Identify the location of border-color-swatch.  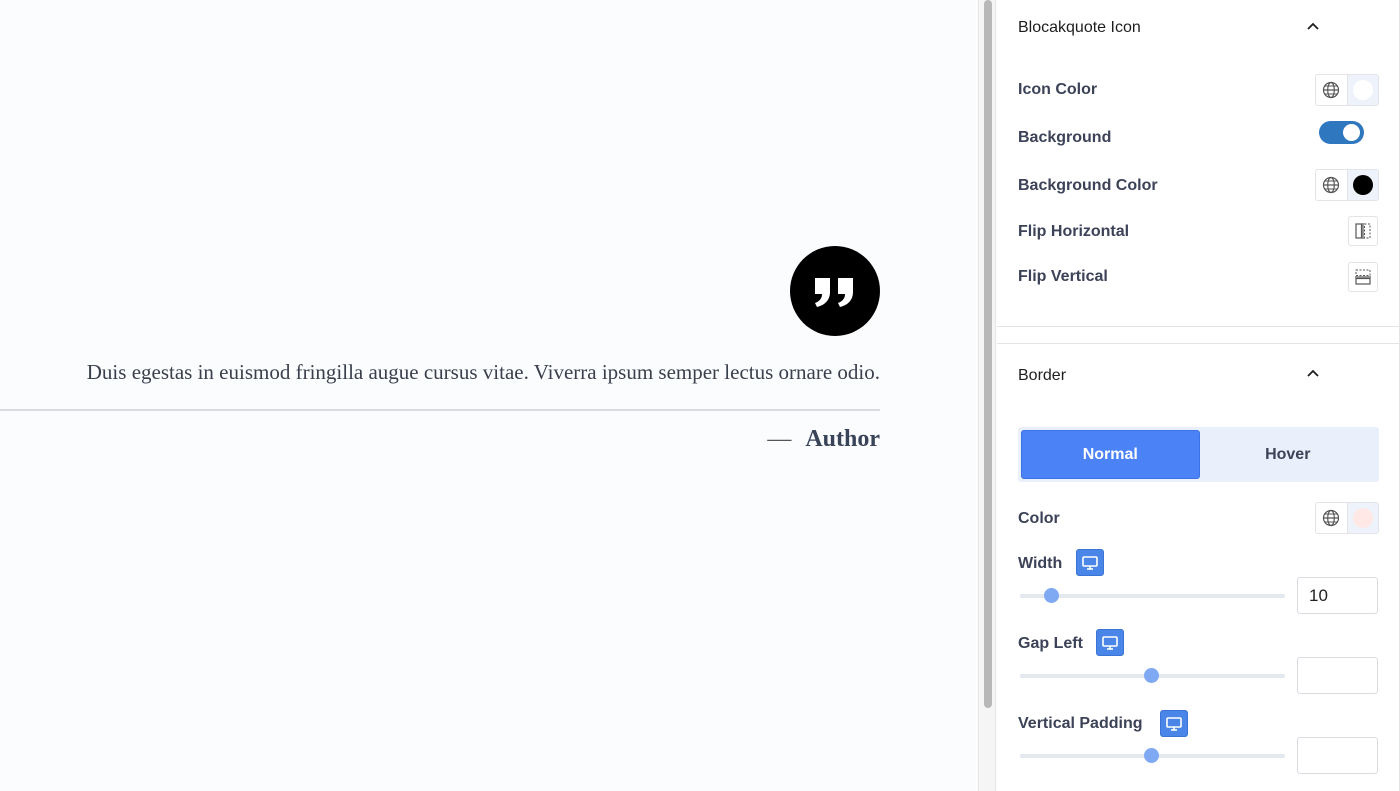
(1362, 518).